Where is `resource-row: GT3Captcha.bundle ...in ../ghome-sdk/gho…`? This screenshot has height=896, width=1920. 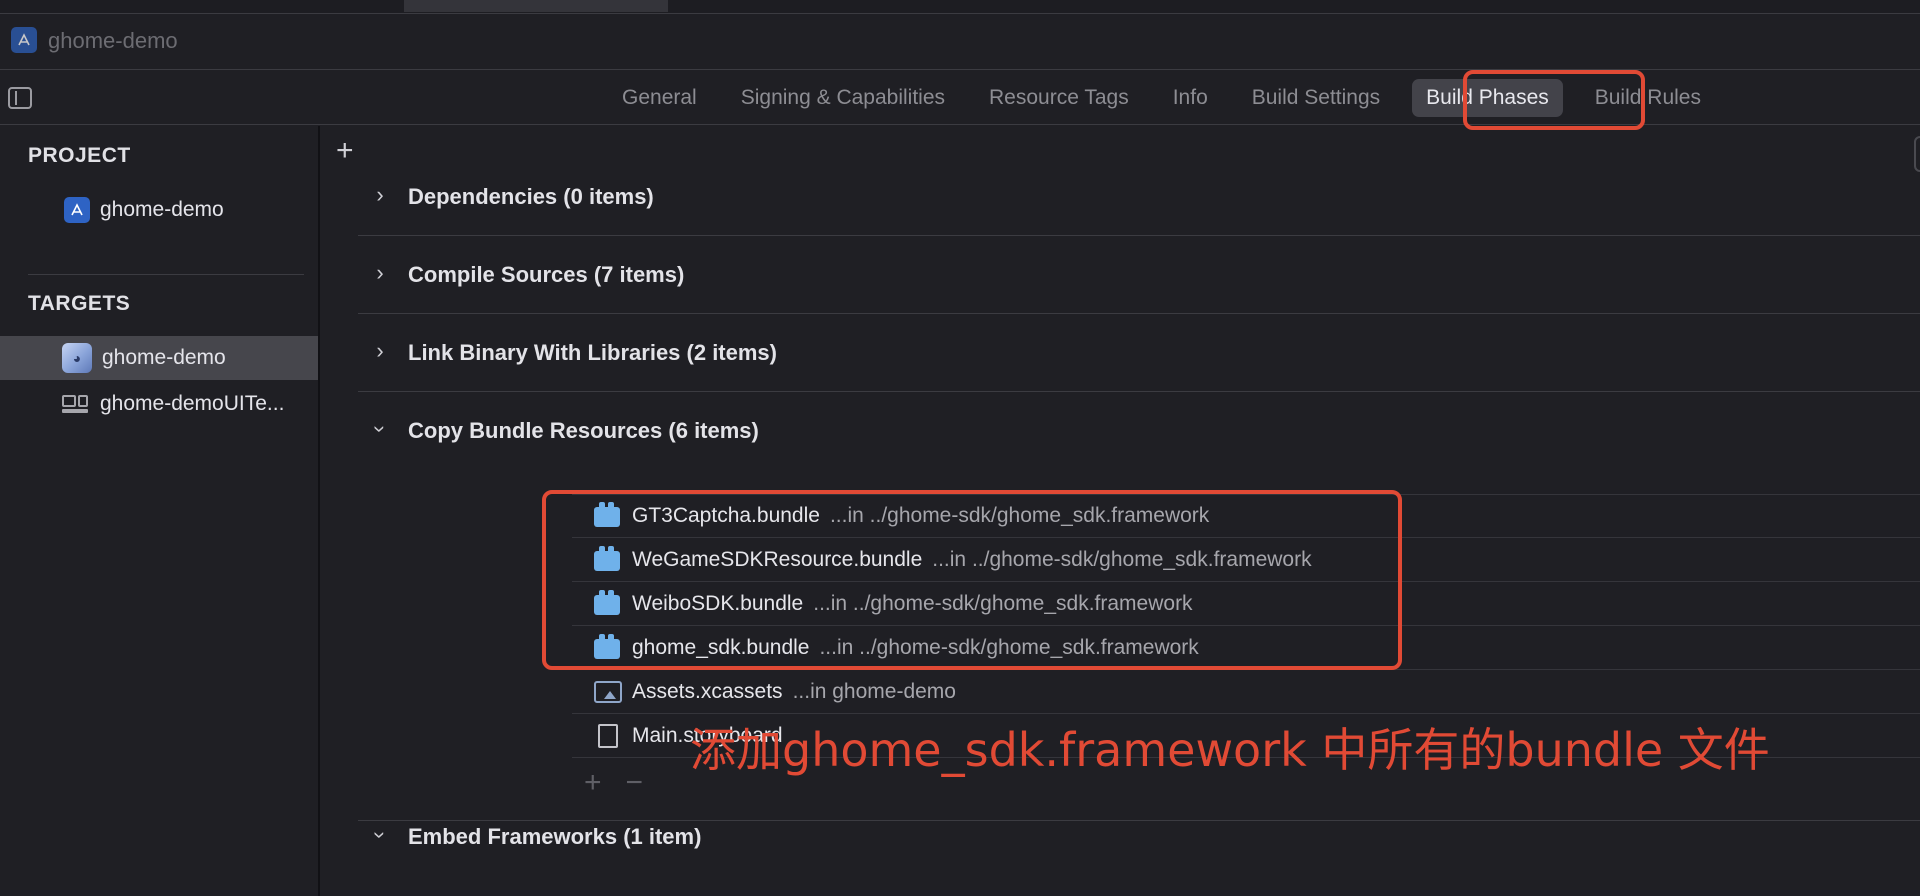
resource-row: GT3Captcha.bundle ...in ../ghome-sdk/gho… is located at coordinates (1246, 516).